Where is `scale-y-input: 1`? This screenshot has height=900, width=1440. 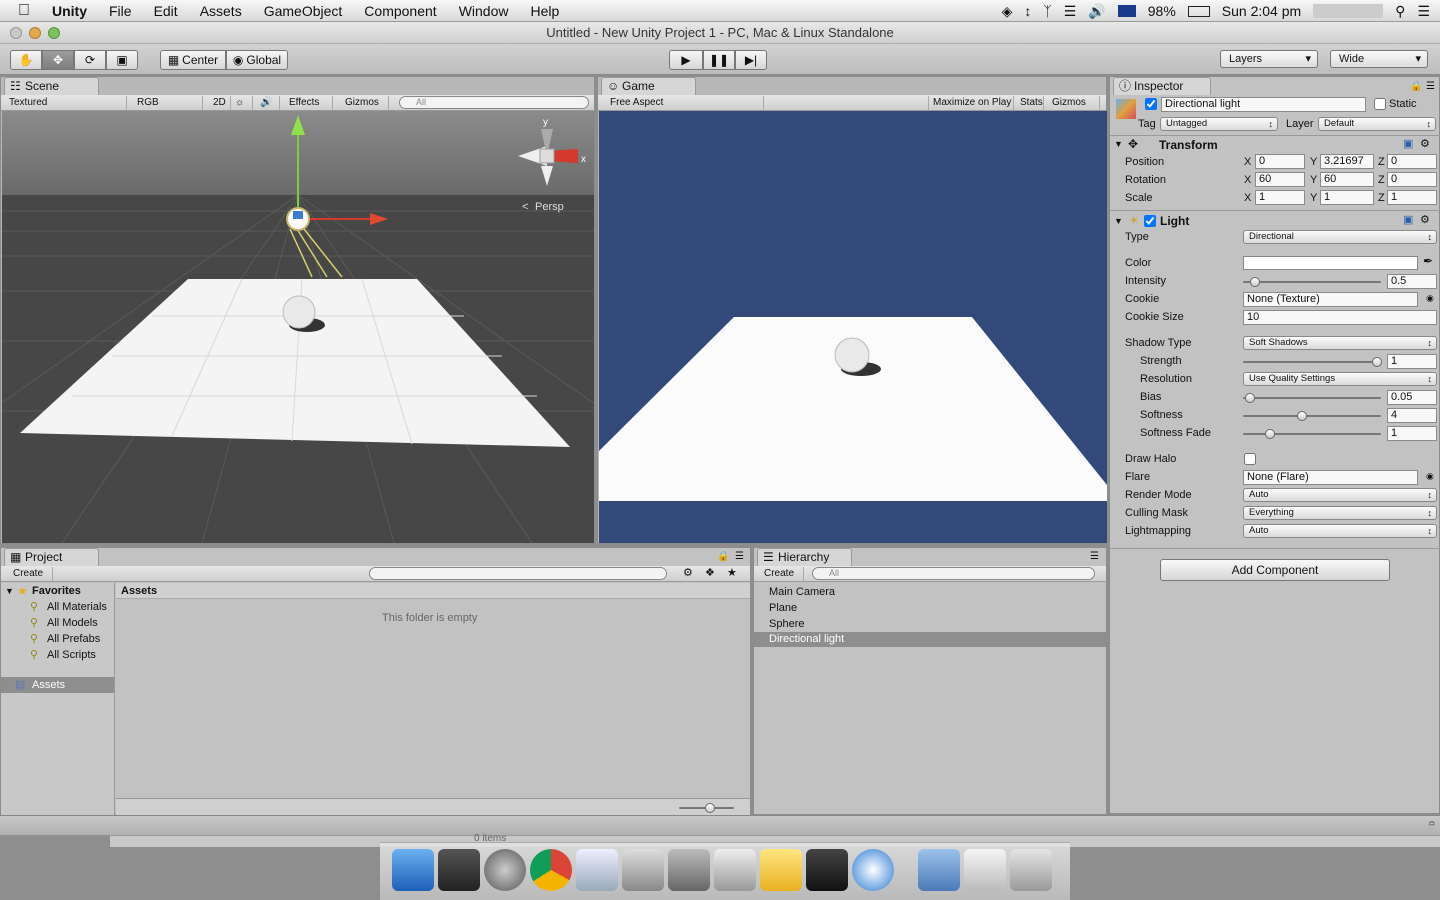
scale-y-input: 1 is located at coordinates (1347, 197).